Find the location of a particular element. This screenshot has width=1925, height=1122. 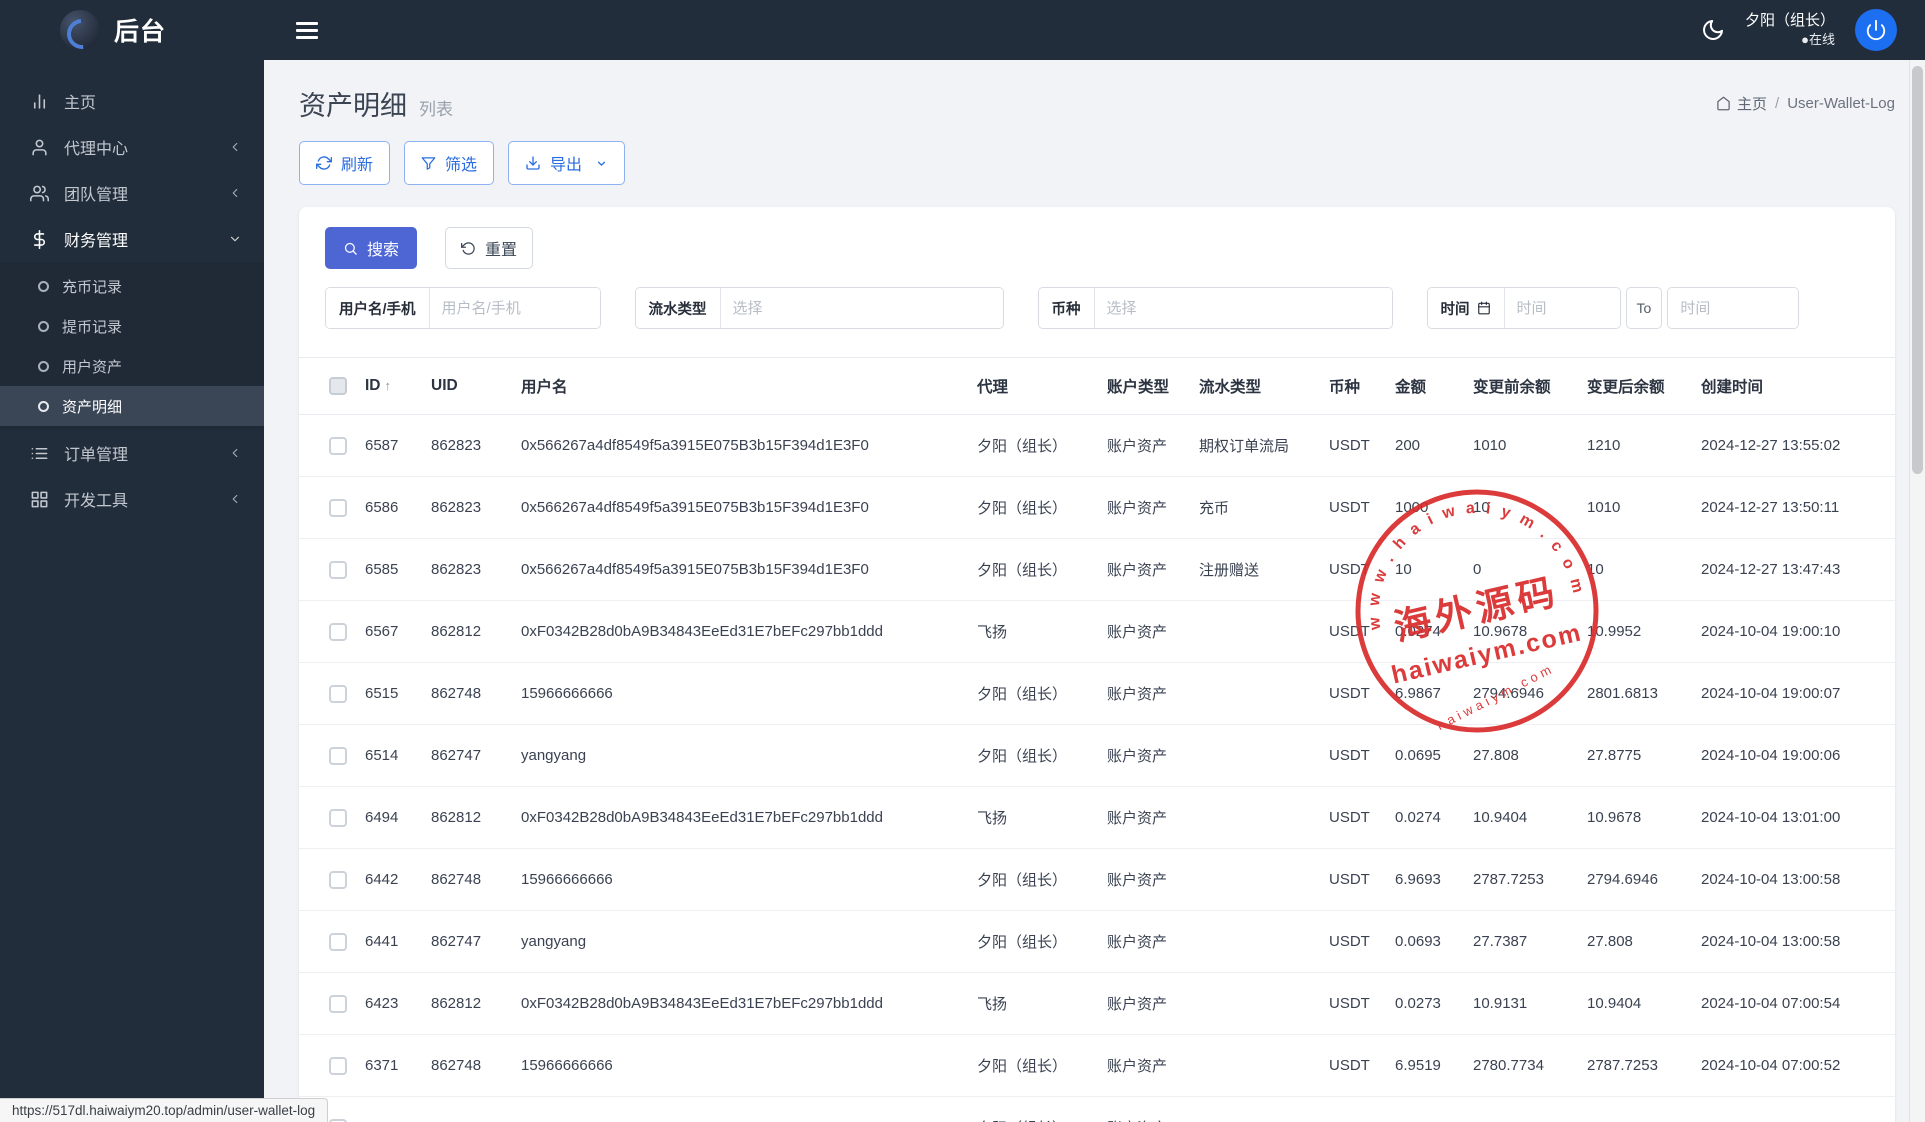

time-start-input is located at coordinates (1562, 308).